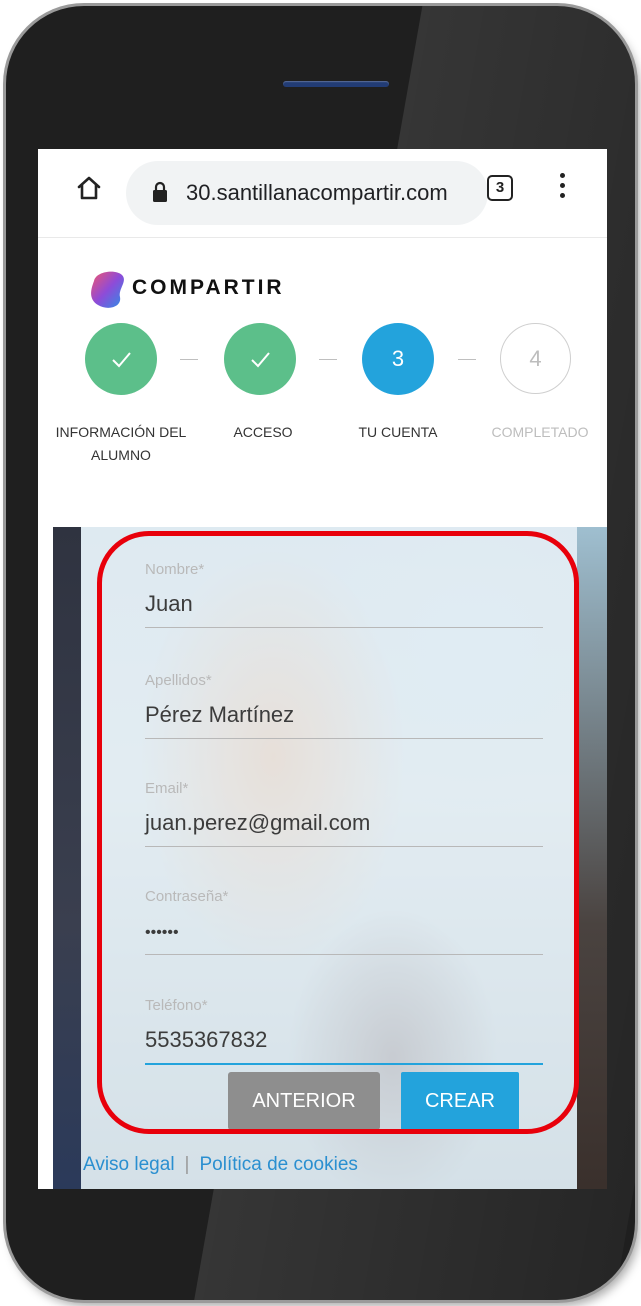  I want to click on browser-toolbar: 30.santillanacompartir.com 3, so click(322, 193).